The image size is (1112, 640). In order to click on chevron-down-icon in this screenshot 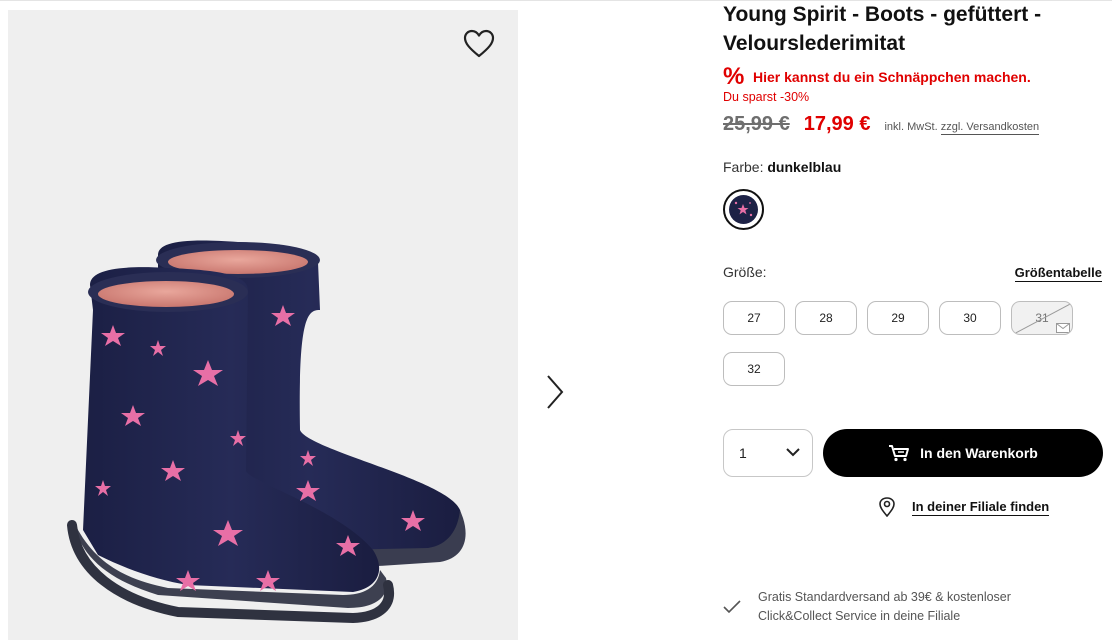, I will do `click(793, 452)`.